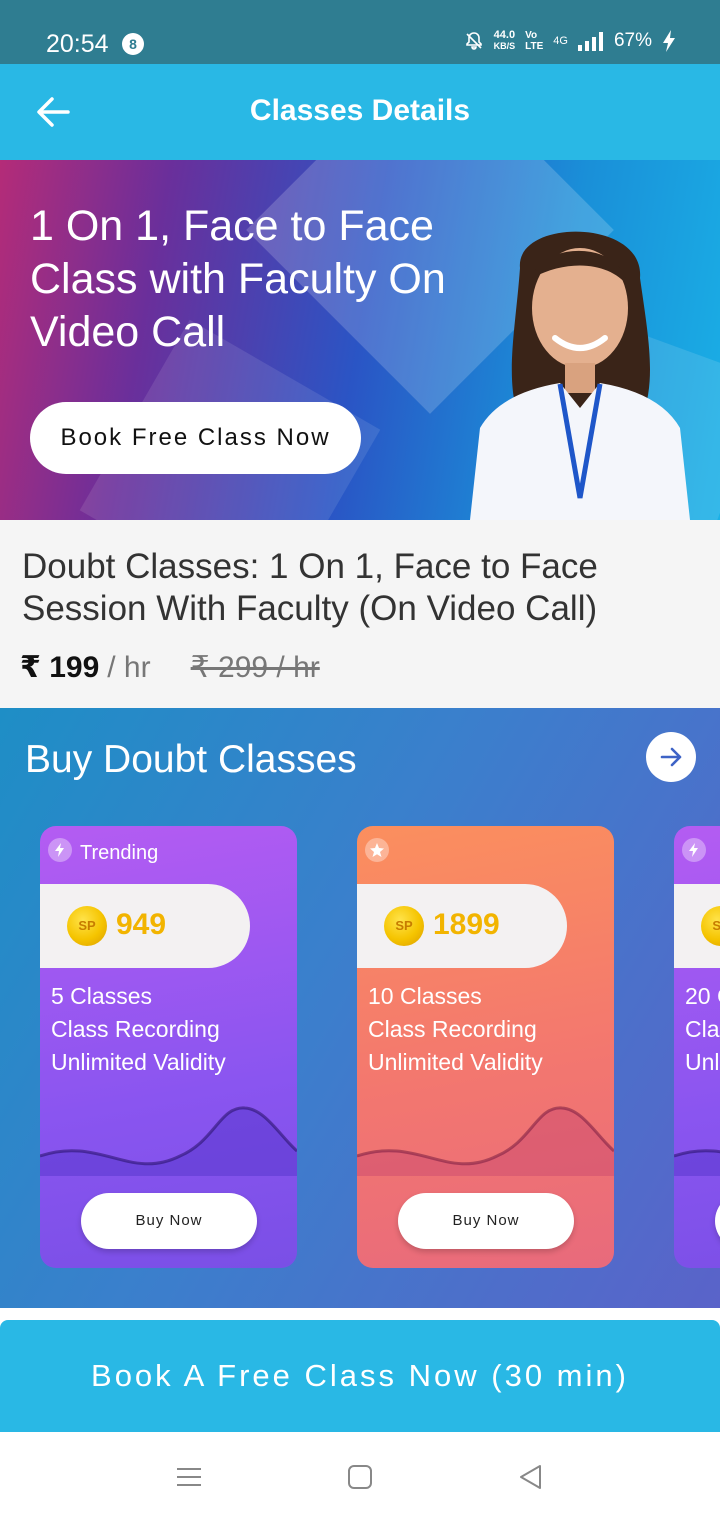 This screenshot has width=720, height=1520. What do you see at coordinates (60, 667) in the screenshot?
I see `current-price: ₹ 199` at bounding box center [60, 667].